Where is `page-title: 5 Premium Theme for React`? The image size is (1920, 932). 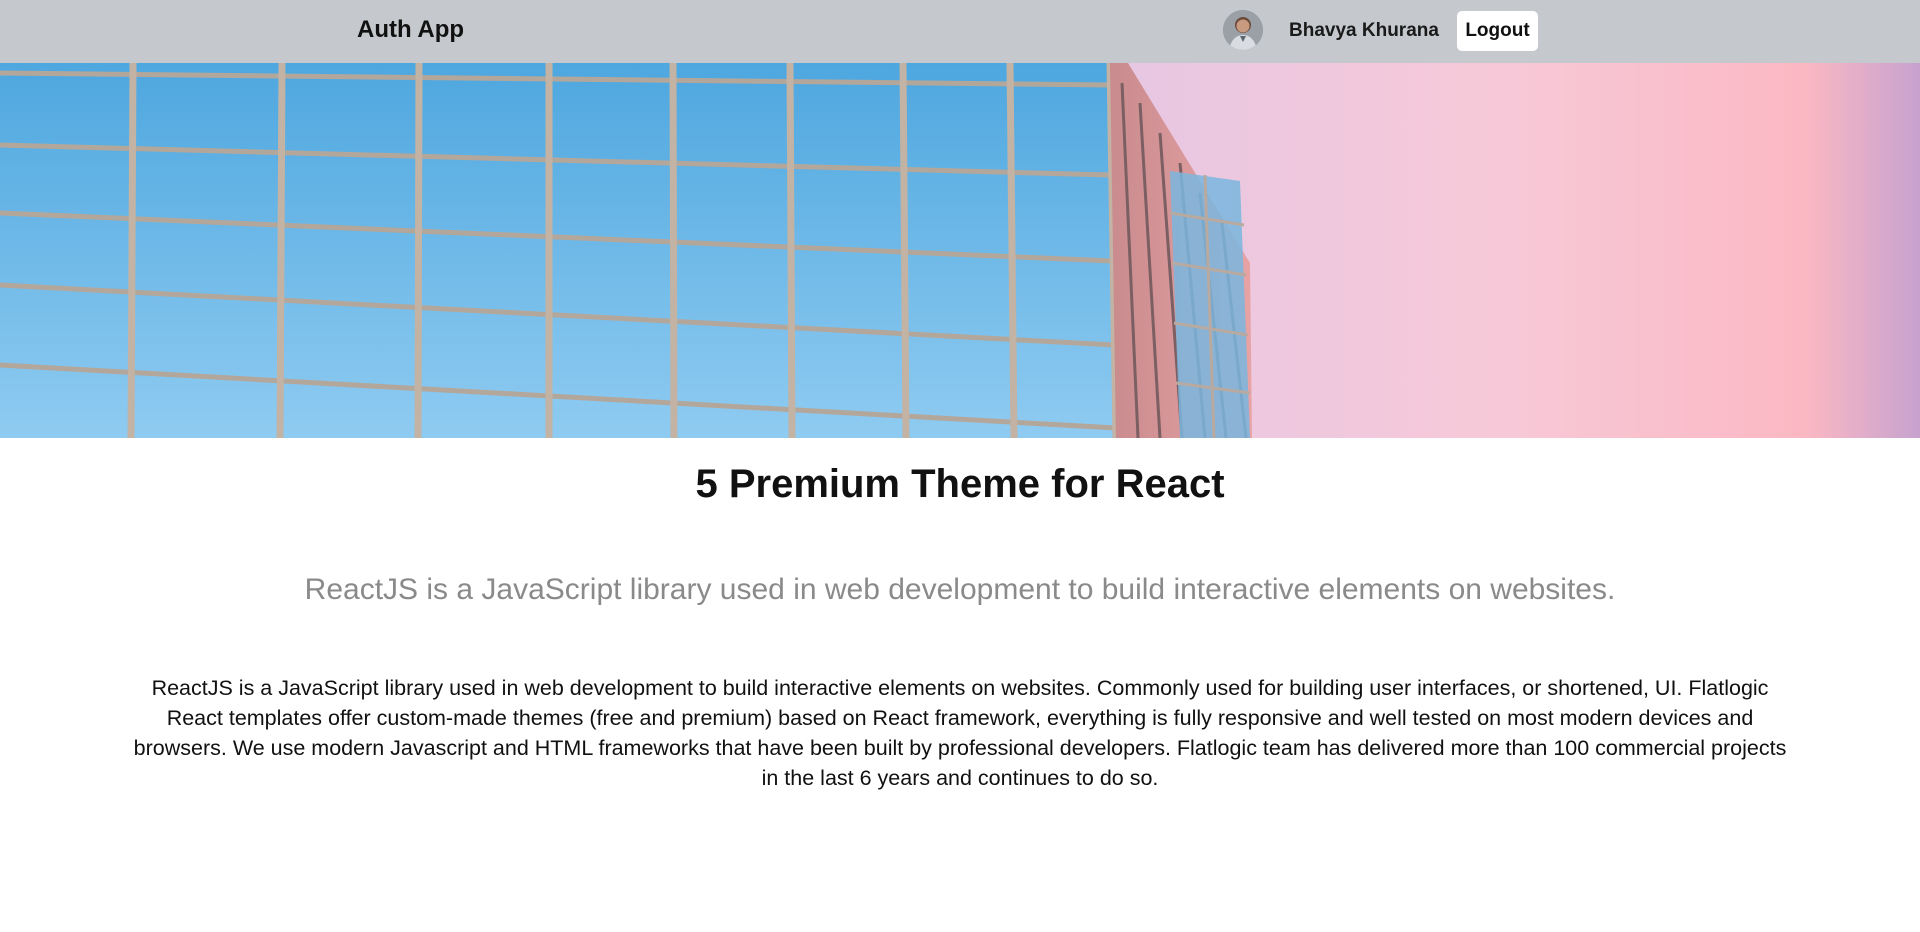 page-title: 5 Premium Theme for React is located at coordinates (960, 484).